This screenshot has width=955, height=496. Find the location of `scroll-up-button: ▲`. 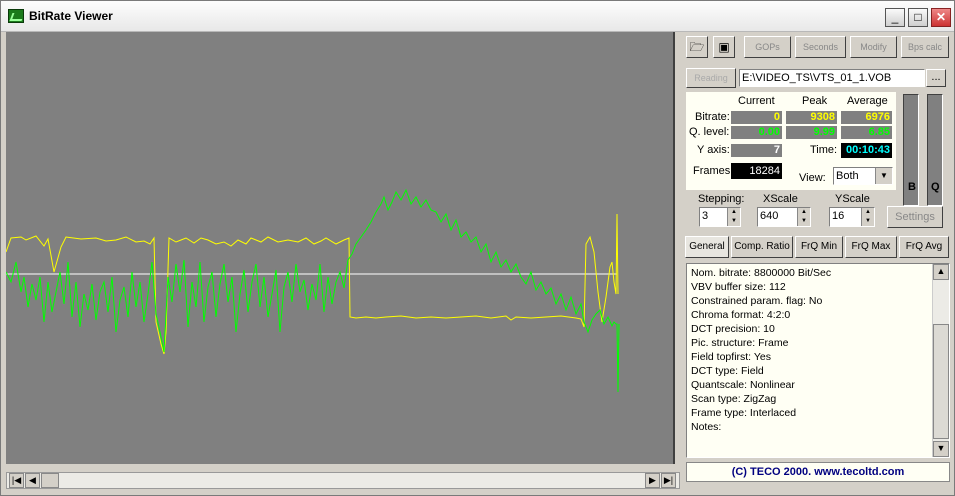

scroll-up-button: ▲ is located at coordinates (941, 272).